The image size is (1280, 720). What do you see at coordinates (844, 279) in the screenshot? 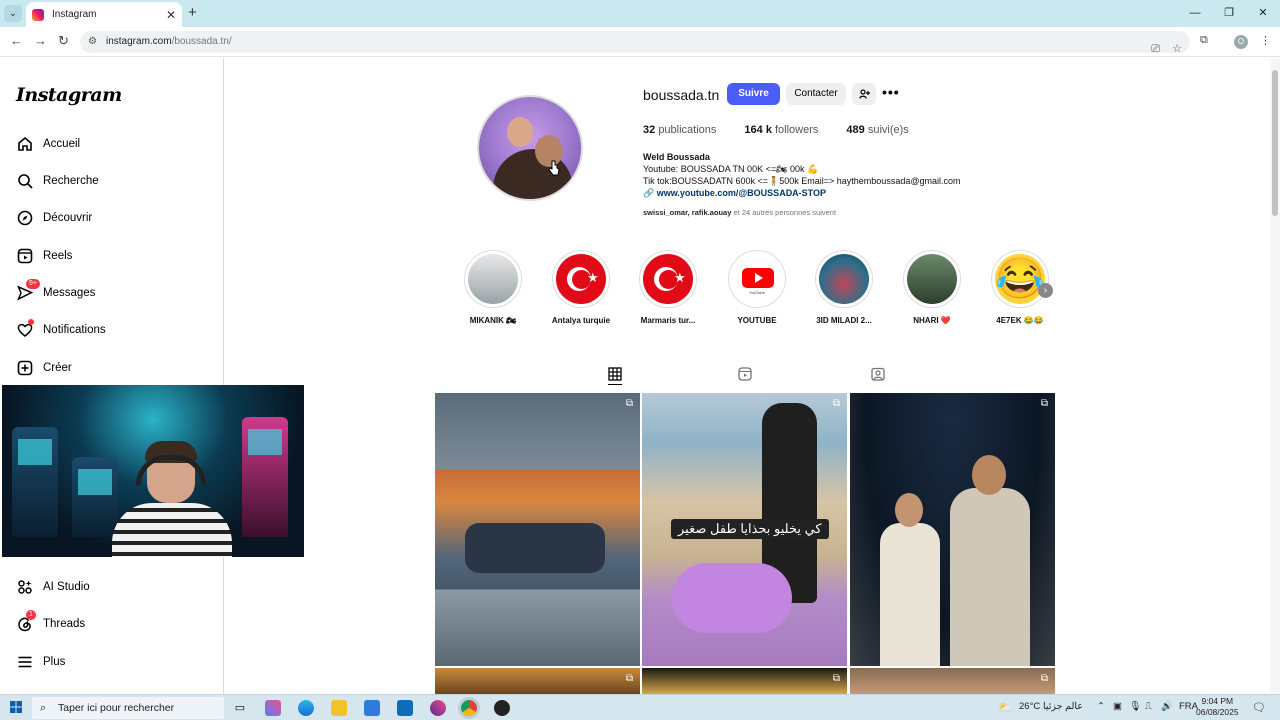
I see `highlight-thumbnail` at bounding box center [844, 279].